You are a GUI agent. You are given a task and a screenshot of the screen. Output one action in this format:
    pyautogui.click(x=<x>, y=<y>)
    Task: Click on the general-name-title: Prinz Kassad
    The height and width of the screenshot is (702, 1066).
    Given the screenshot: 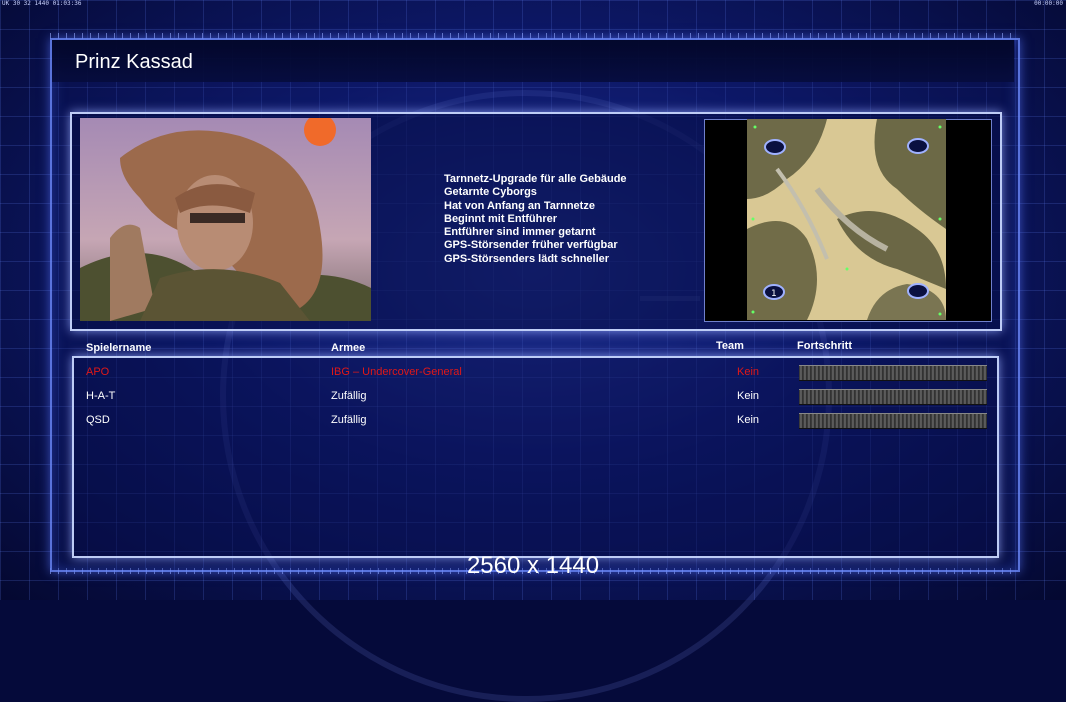 What is the action you would take?
    pyautogui.click(x=134, y=62)
    